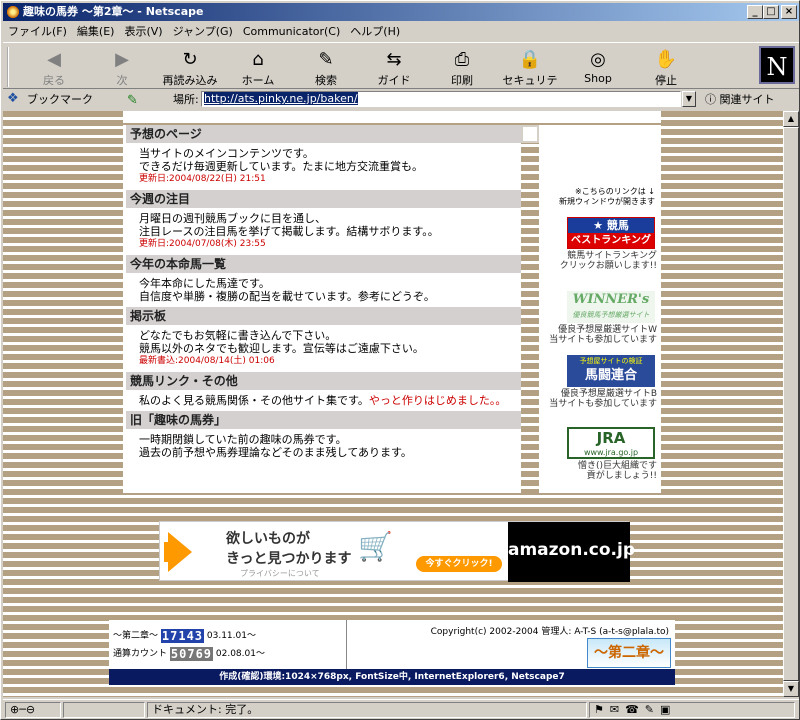  Describe the element at coordinates (791, 689) in the screenshot. I see `scroll-down-button: ▼` at that location.